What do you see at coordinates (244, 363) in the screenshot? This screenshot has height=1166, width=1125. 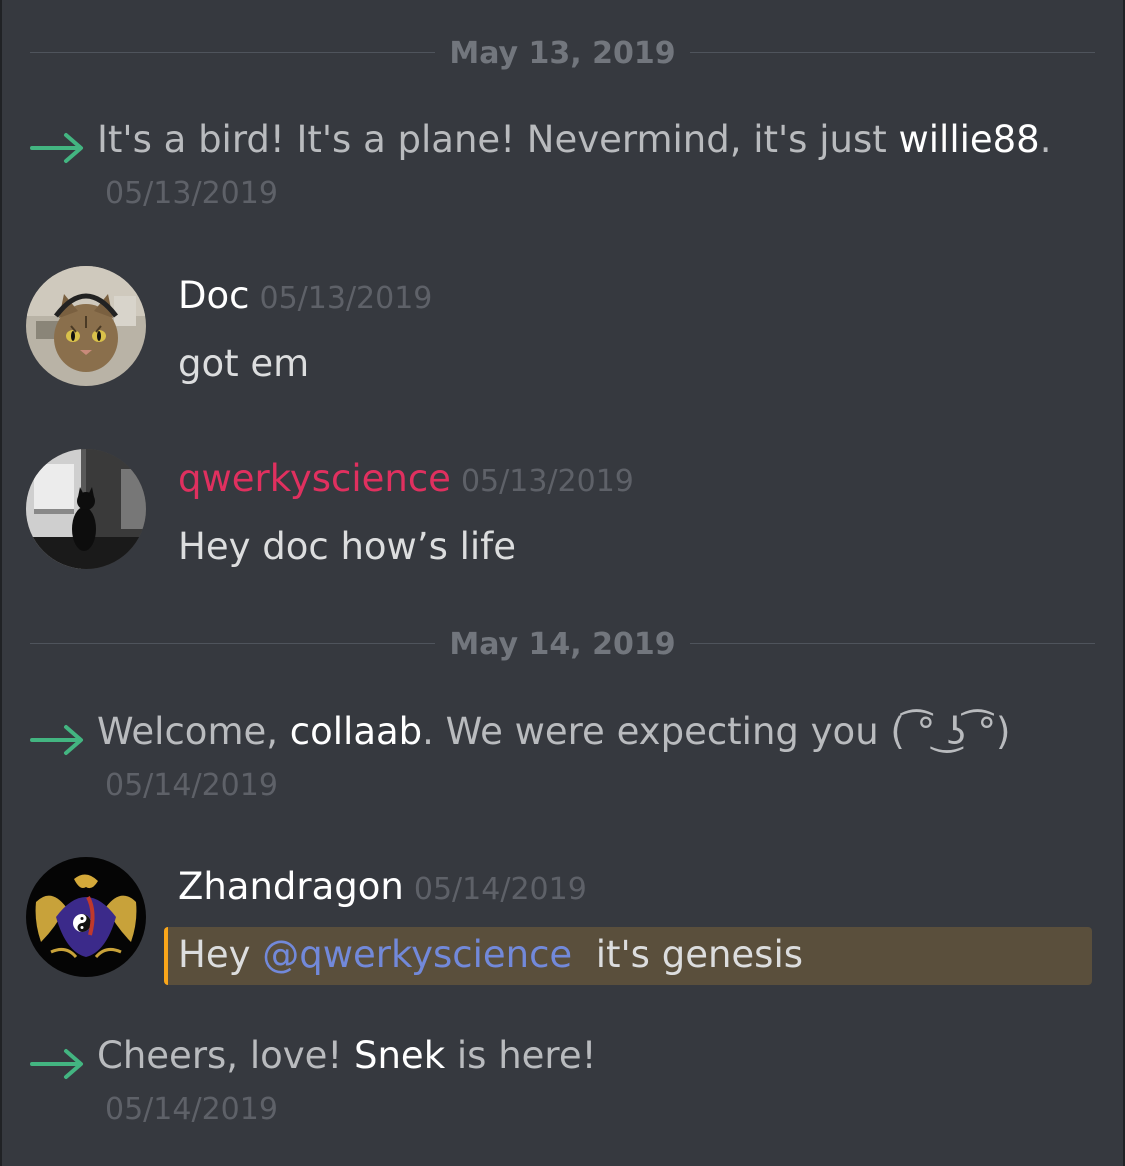 I see `message-content: got em` at bounding box center [244, 363].